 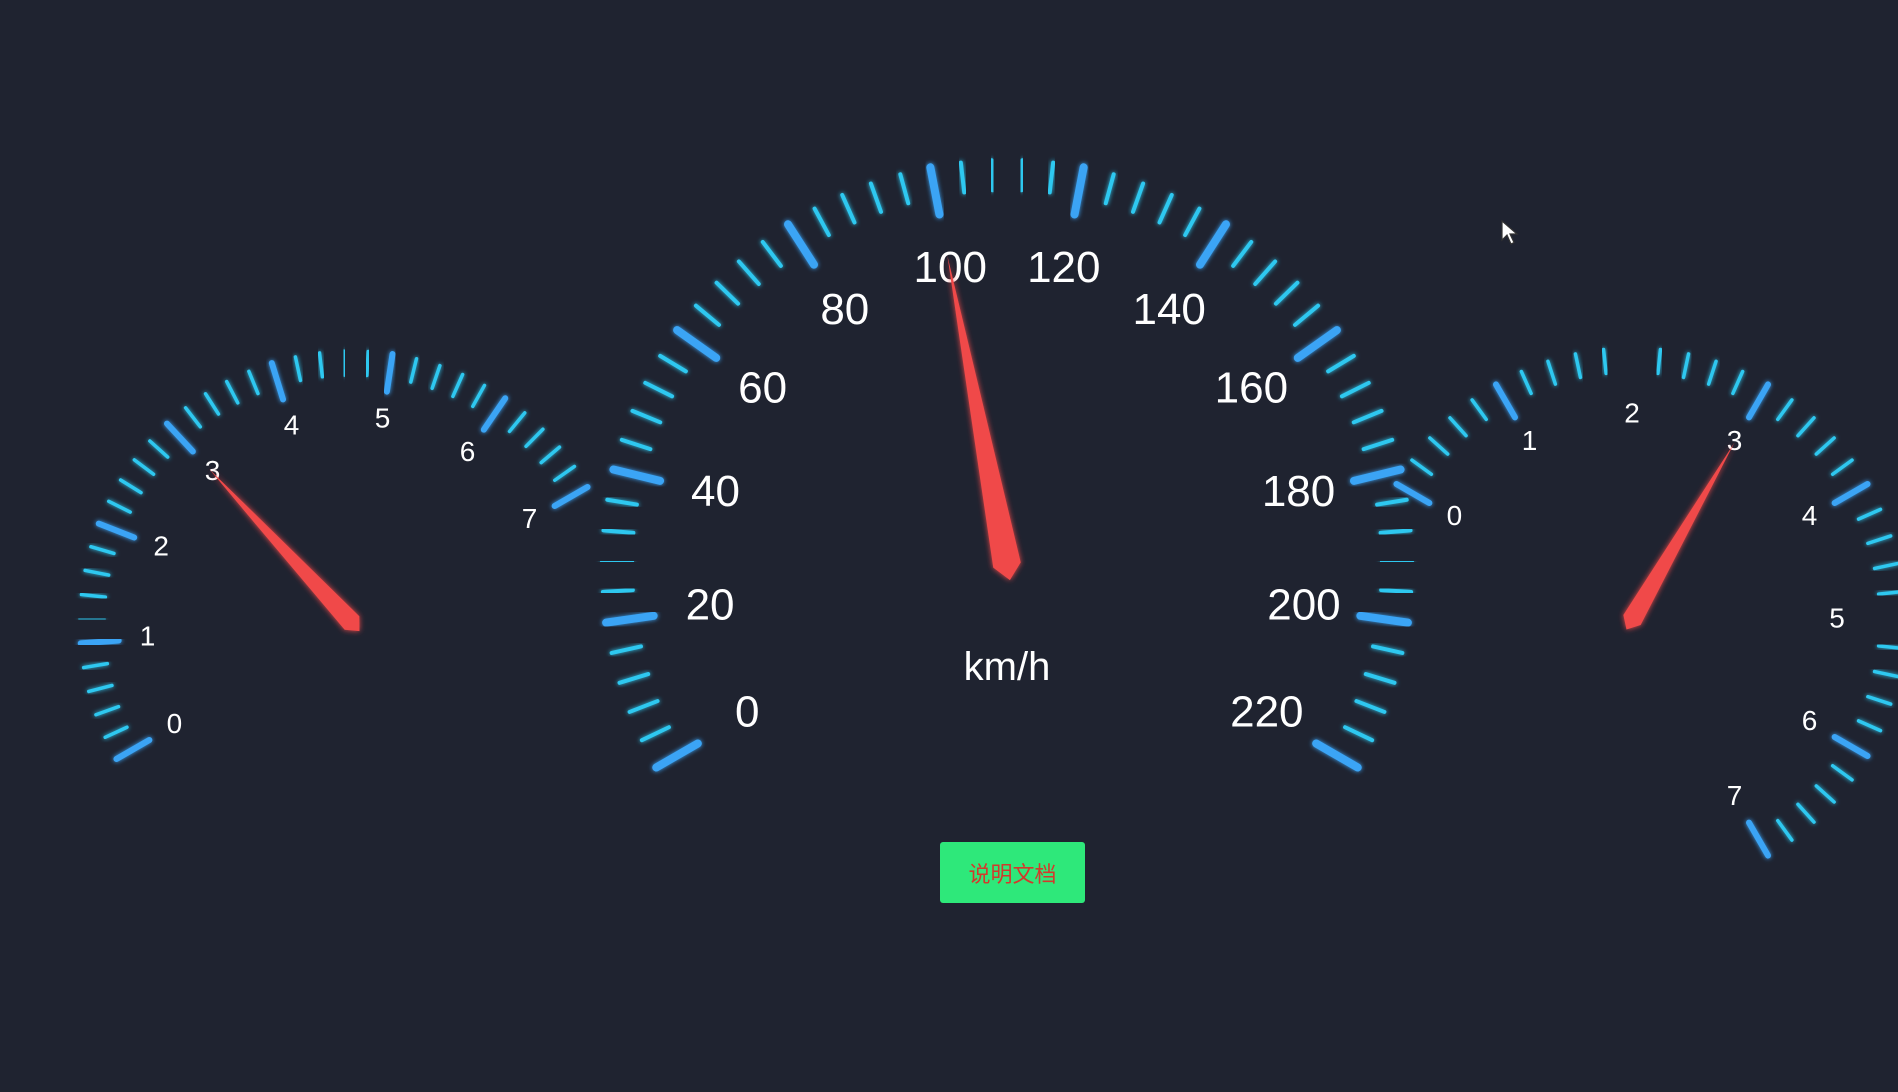 I want to click on gauge-scale-label: 2, so click(x=1632, y=412).